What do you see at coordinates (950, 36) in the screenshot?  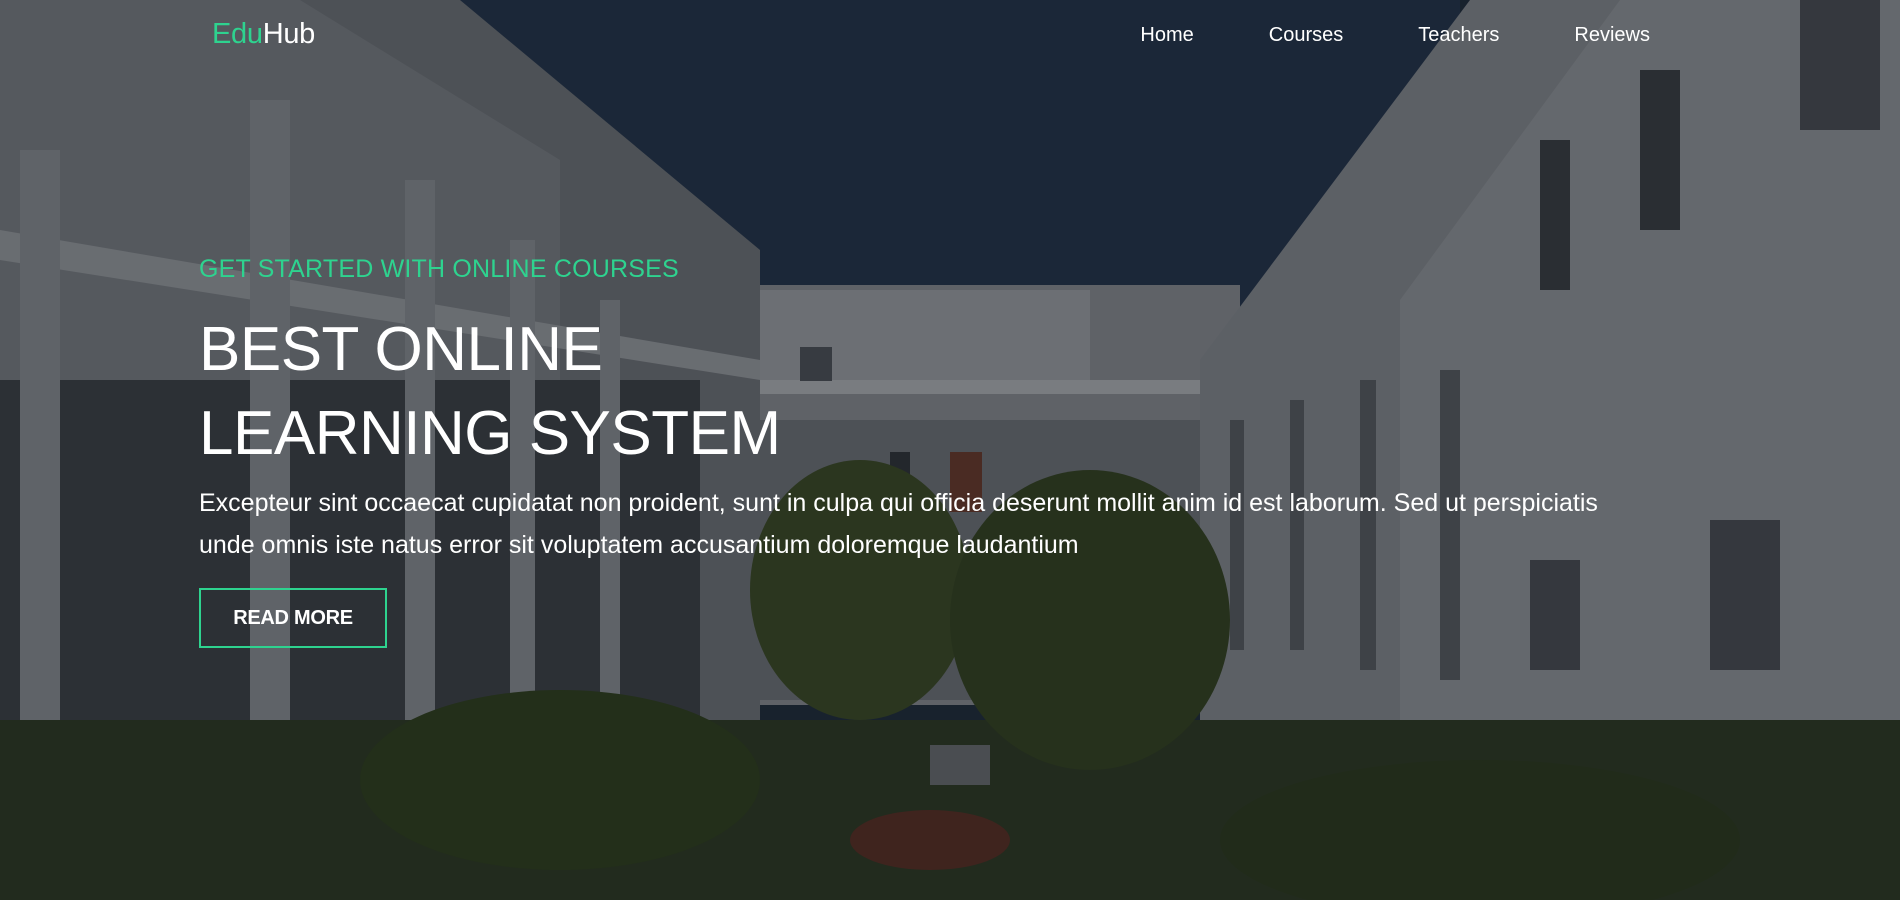 I see `top-navbar: EduHub Home Courses Teachers Reviews` at bounding box center [950, 36].